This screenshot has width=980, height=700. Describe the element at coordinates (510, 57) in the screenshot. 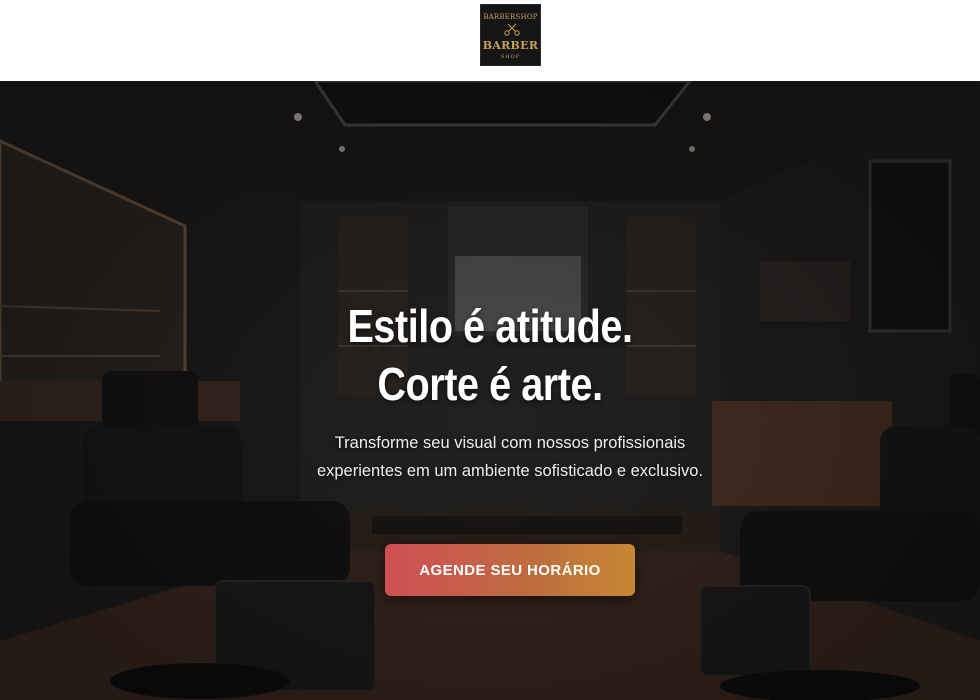

I see `logo-sub-text: SHOP` at that location.